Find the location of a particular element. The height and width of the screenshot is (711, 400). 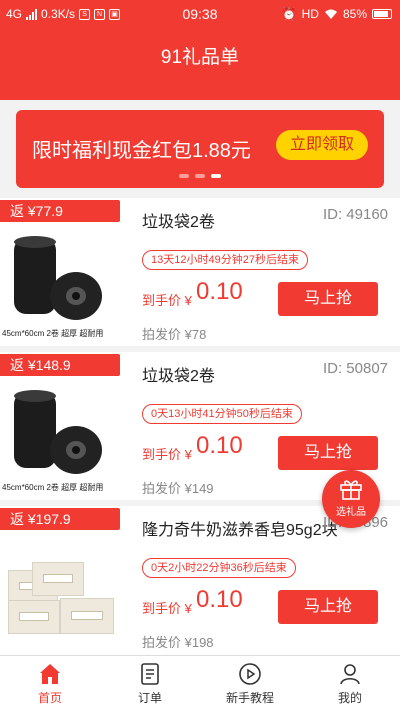

product-id: ID: 50807 is located at coordinates (355, 368).